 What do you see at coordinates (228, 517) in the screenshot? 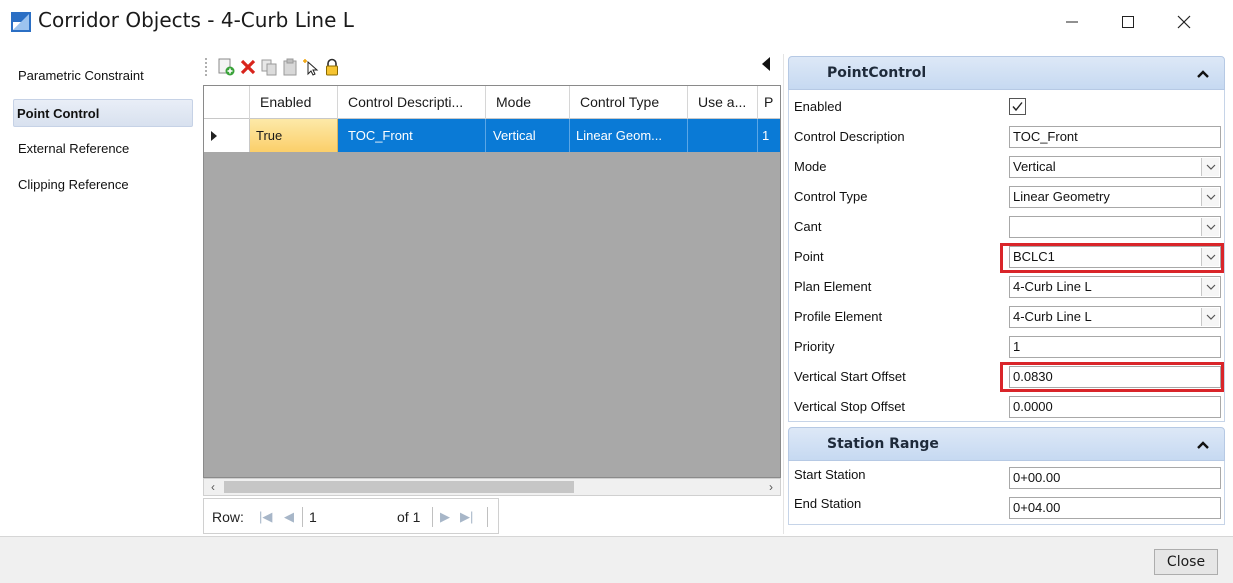
I see `row-label: Row:` at bounding box center [228, 517].